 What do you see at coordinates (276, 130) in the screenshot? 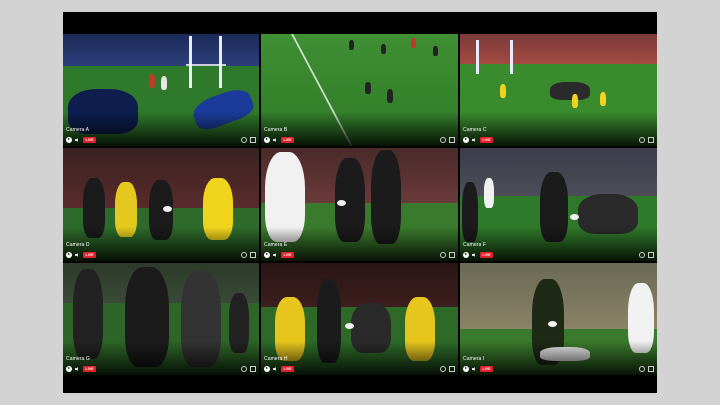
I see `camera-label: Camera B` at bounding box center [276, 130].